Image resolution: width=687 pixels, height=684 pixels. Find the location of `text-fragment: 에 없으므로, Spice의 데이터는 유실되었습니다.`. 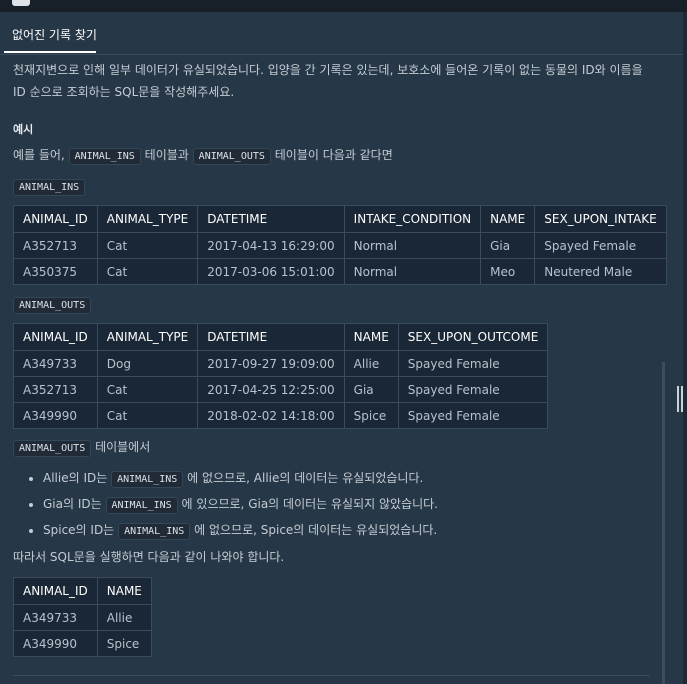

text-fragment: 에 없으므로, Spice의 데이터는 유실되었습니다. is located at coordinates (316, 530).